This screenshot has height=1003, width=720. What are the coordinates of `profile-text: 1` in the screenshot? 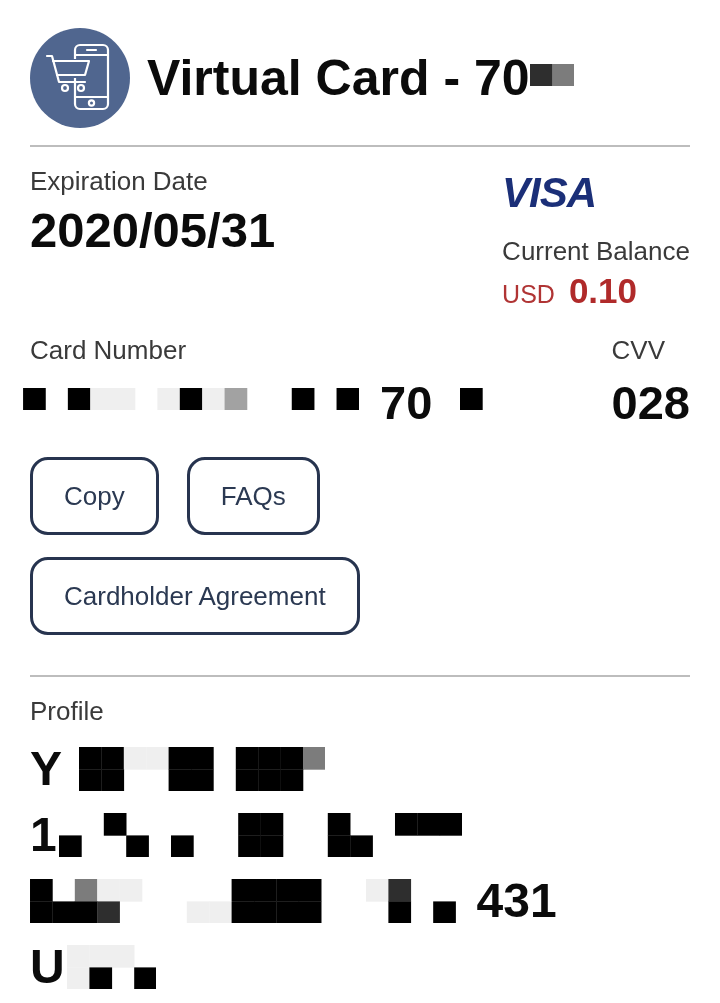 It's located at (43, 835).